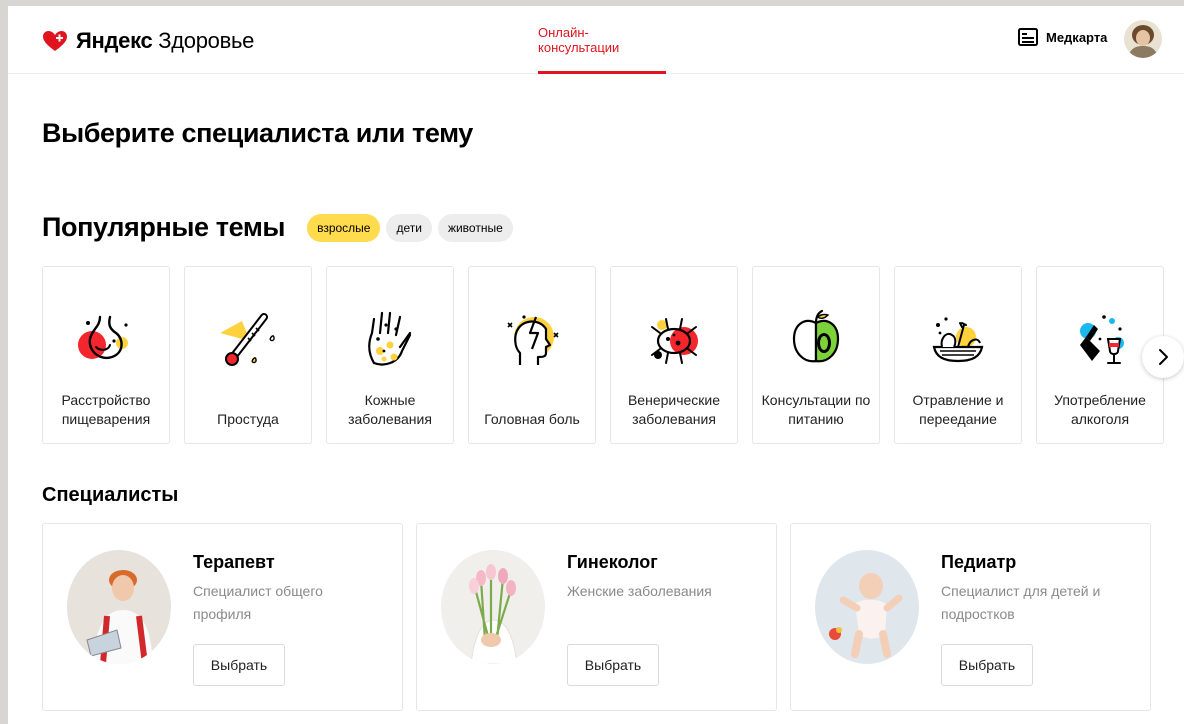 Image resolution: width=1184 pixels, height=724 pixels. I want to click on logo: Яндекс Здоровье, so click(148, 41).